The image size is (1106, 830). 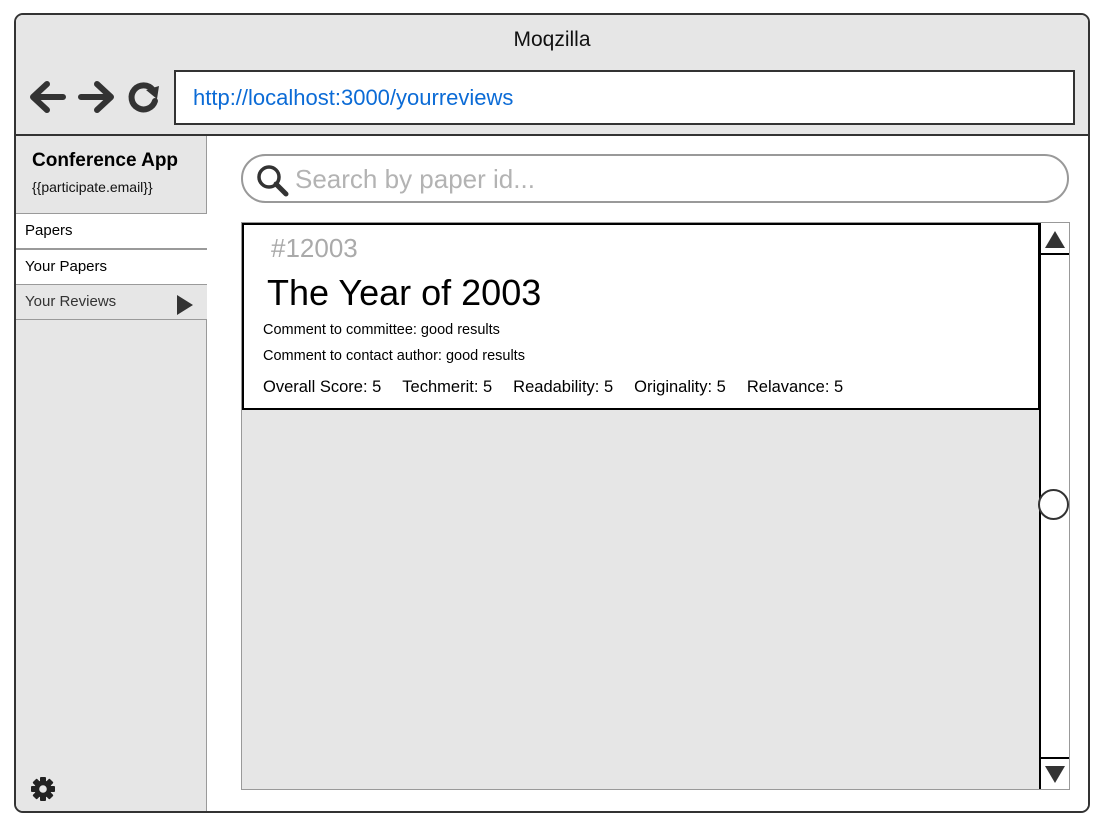 What do you see at coordinates (552, 39) in the screenshot?
I see `window-title: Moqzilla` at bounding box center [552, 39].